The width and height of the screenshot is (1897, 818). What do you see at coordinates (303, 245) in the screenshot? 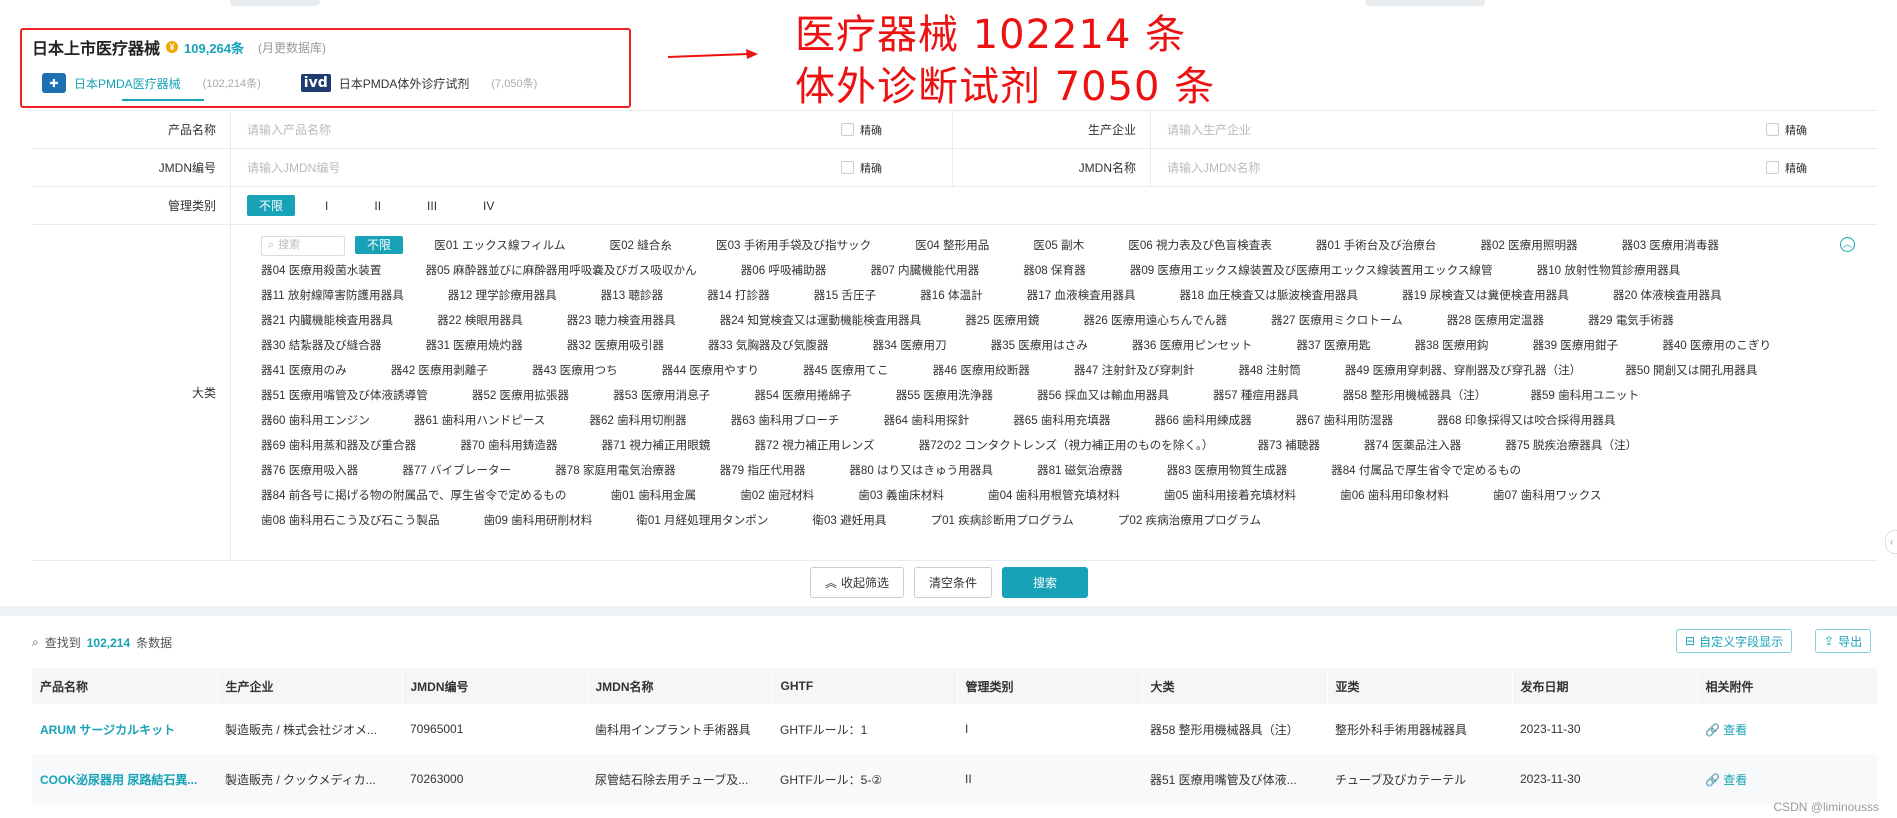
I see `category-search-input: ⌕ 搜索` at bounding box center [303, 245].